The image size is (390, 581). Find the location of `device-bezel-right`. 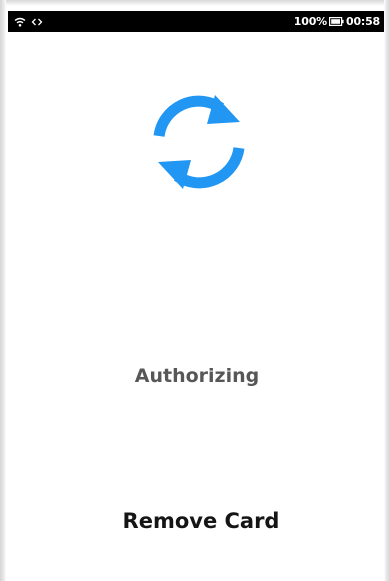

device-bezel-right is located at coordinates (387, 290).